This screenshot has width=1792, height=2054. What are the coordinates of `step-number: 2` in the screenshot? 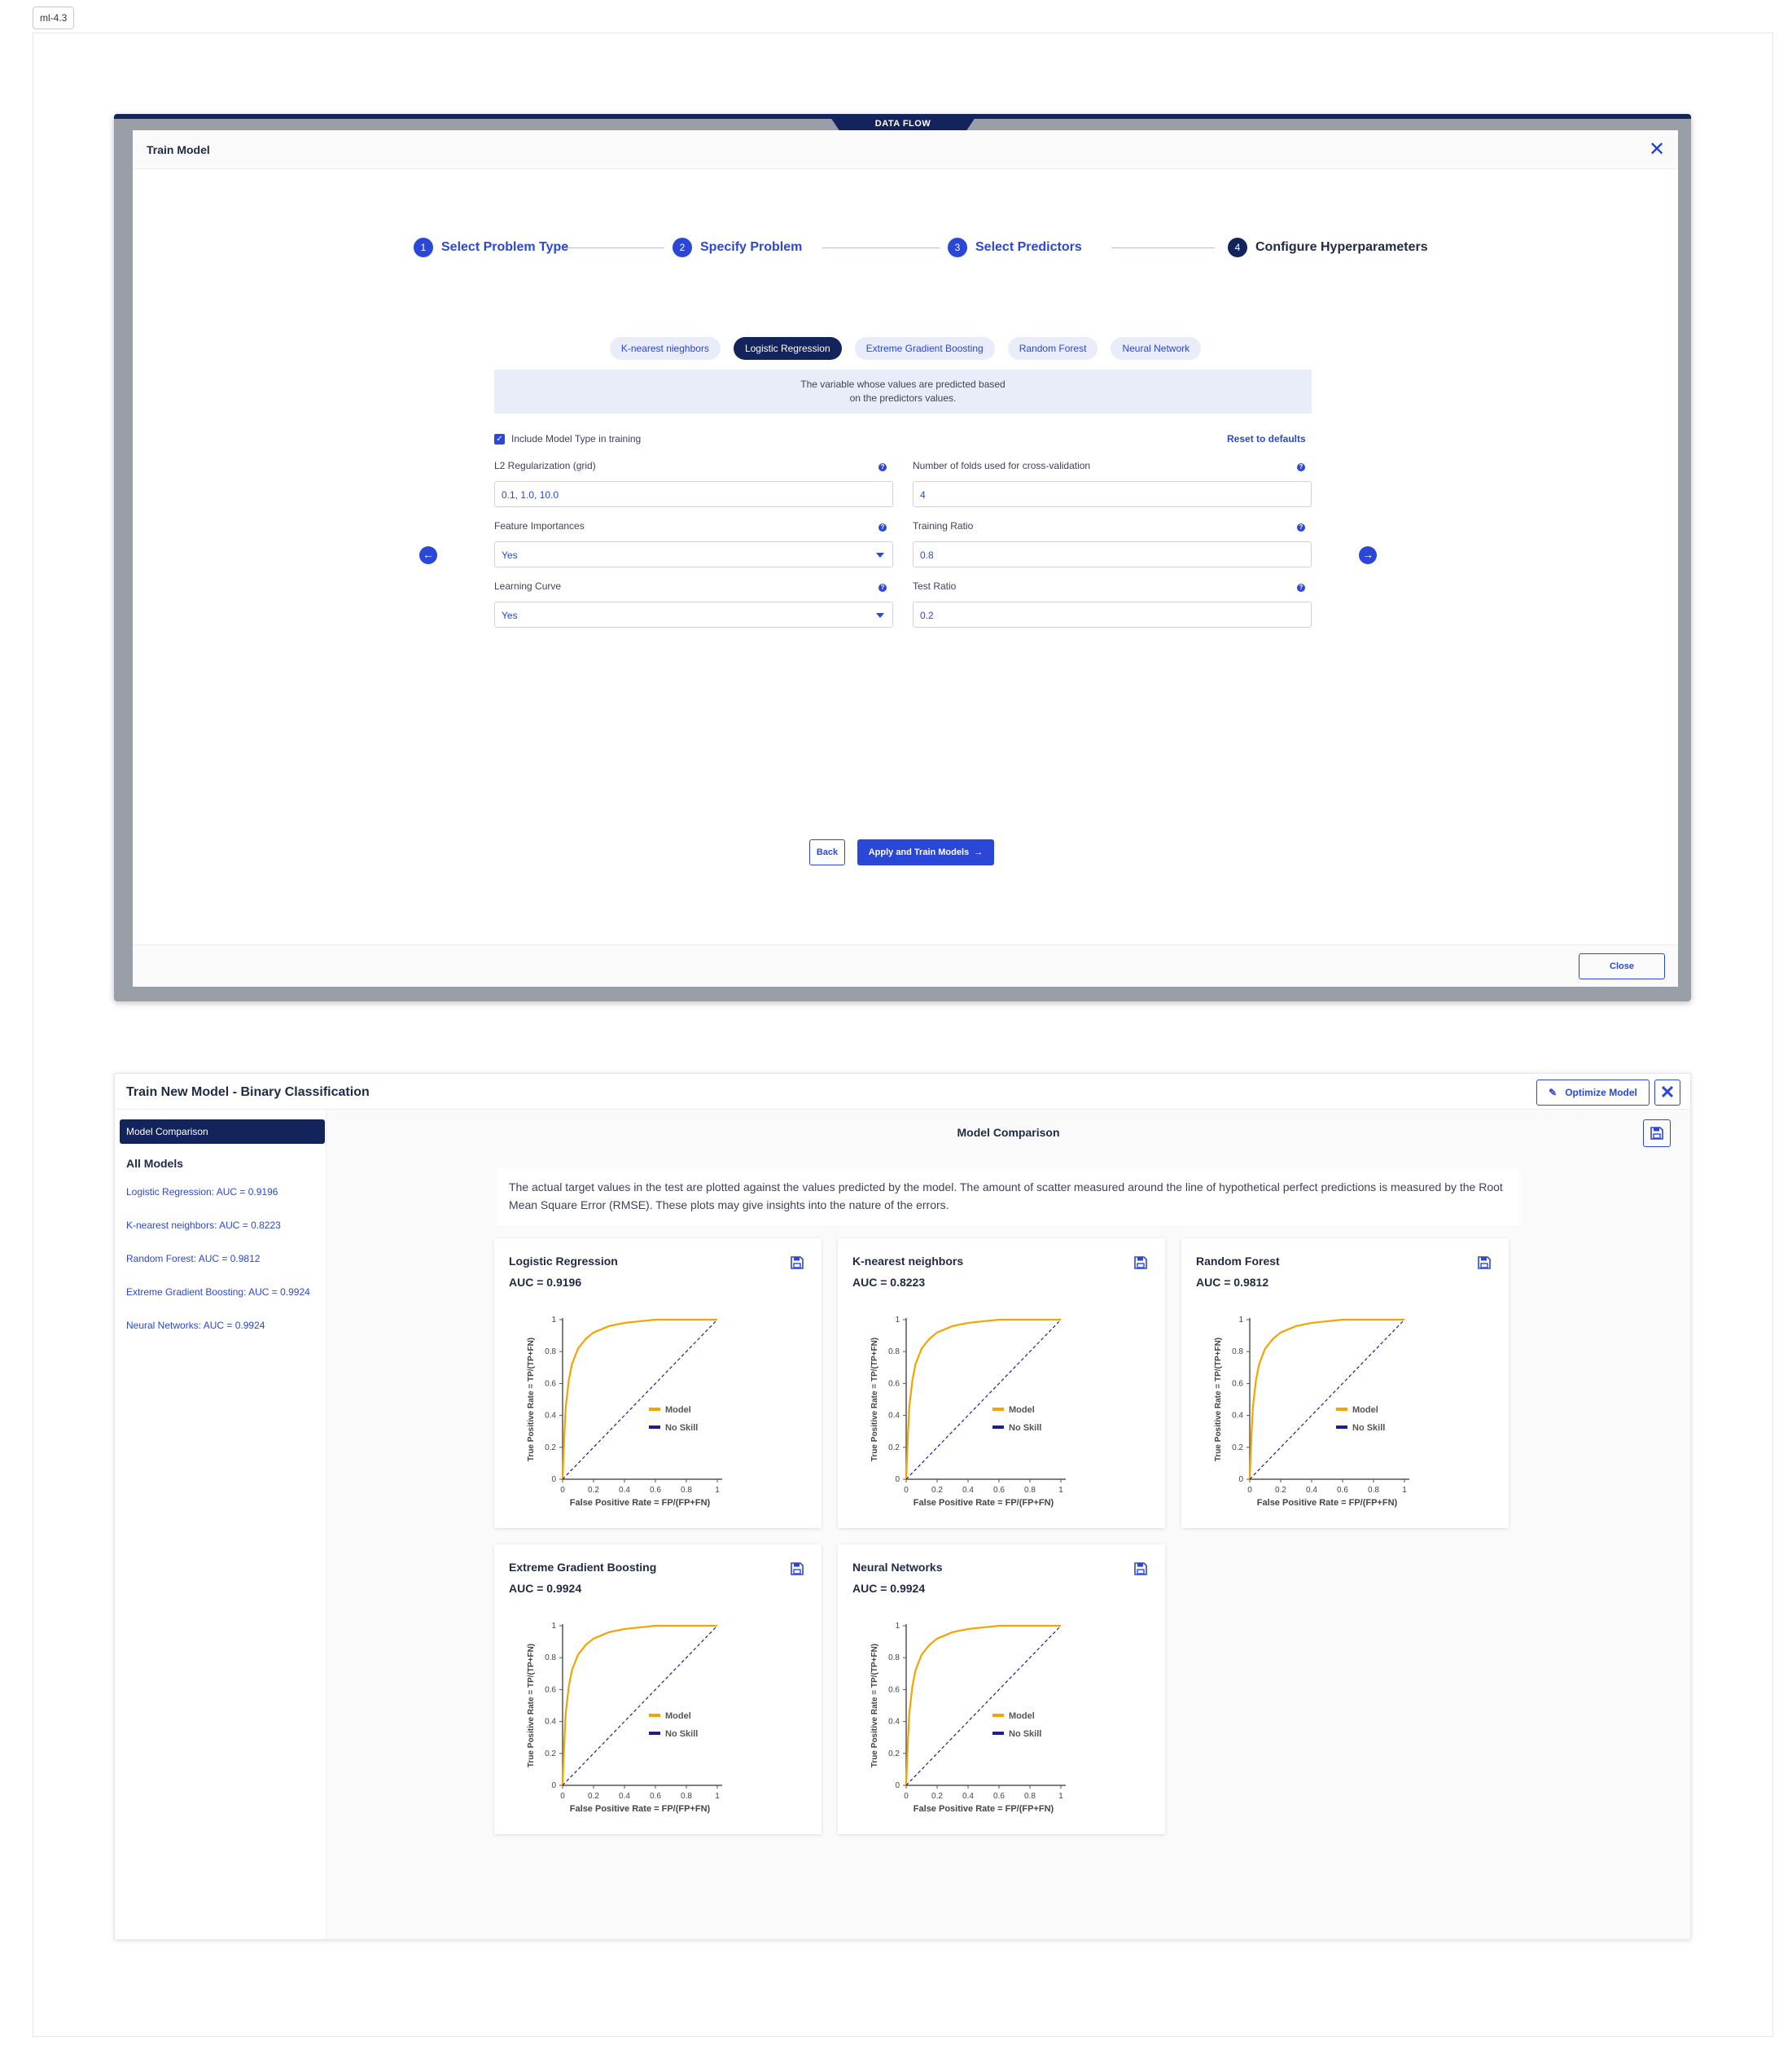 It's located at (682, 248).